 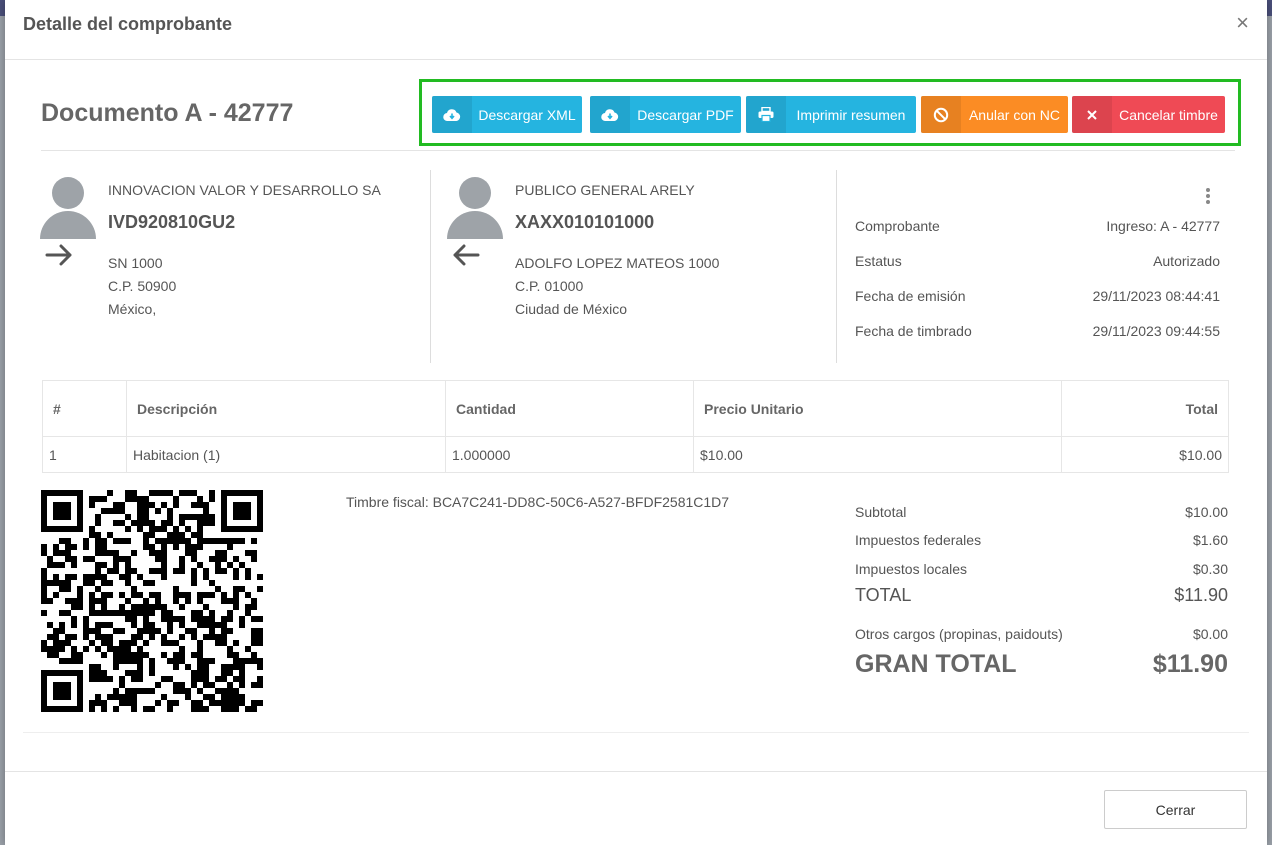 I want to click on print-summary-button: Imprimir resumen, so click(x=831, y=114).